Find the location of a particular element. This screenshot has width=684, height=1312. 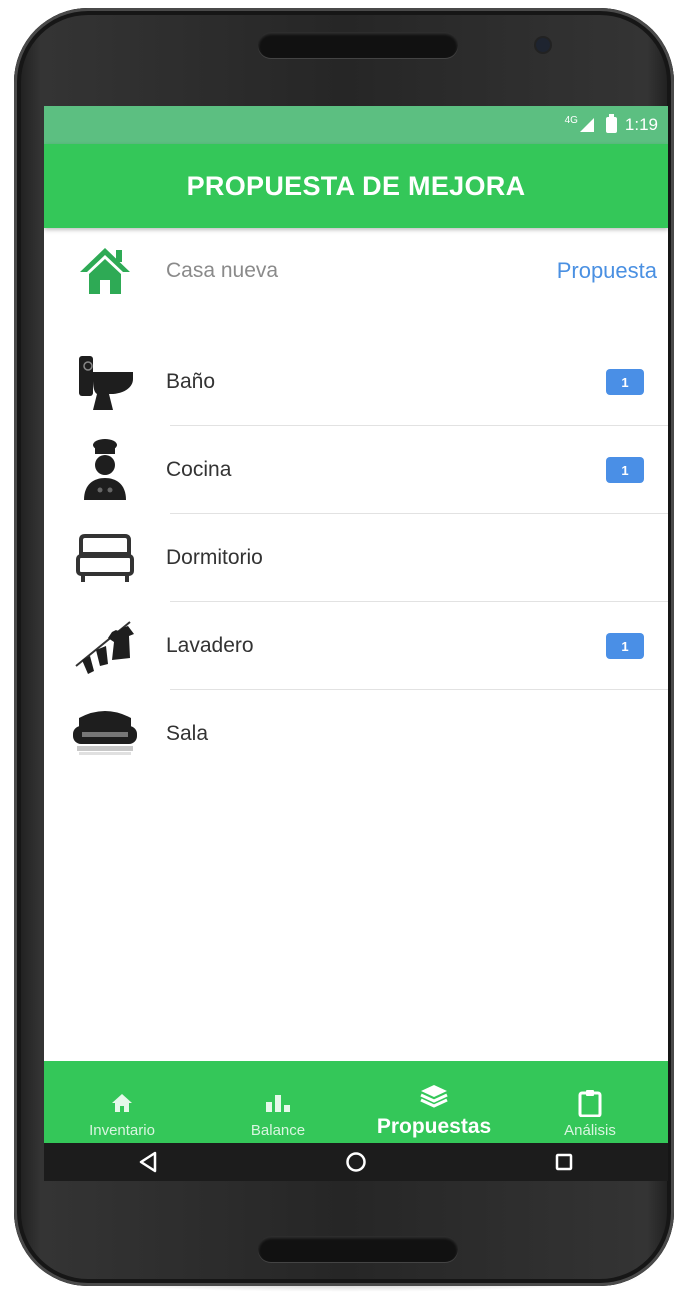

home-circle-icon is located at coordinates (356, 1162).